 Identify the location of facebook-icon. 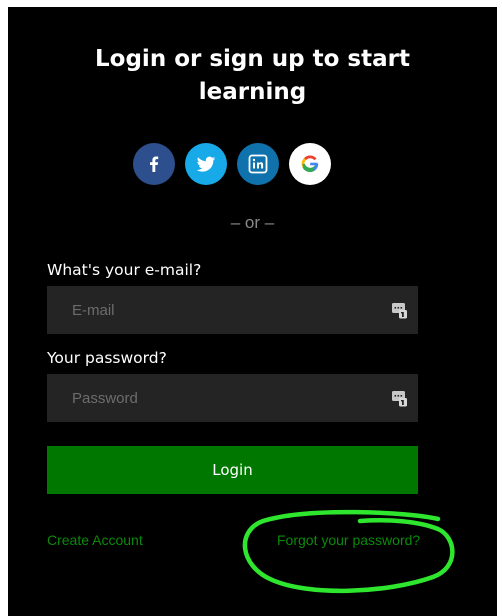
(154, 164).